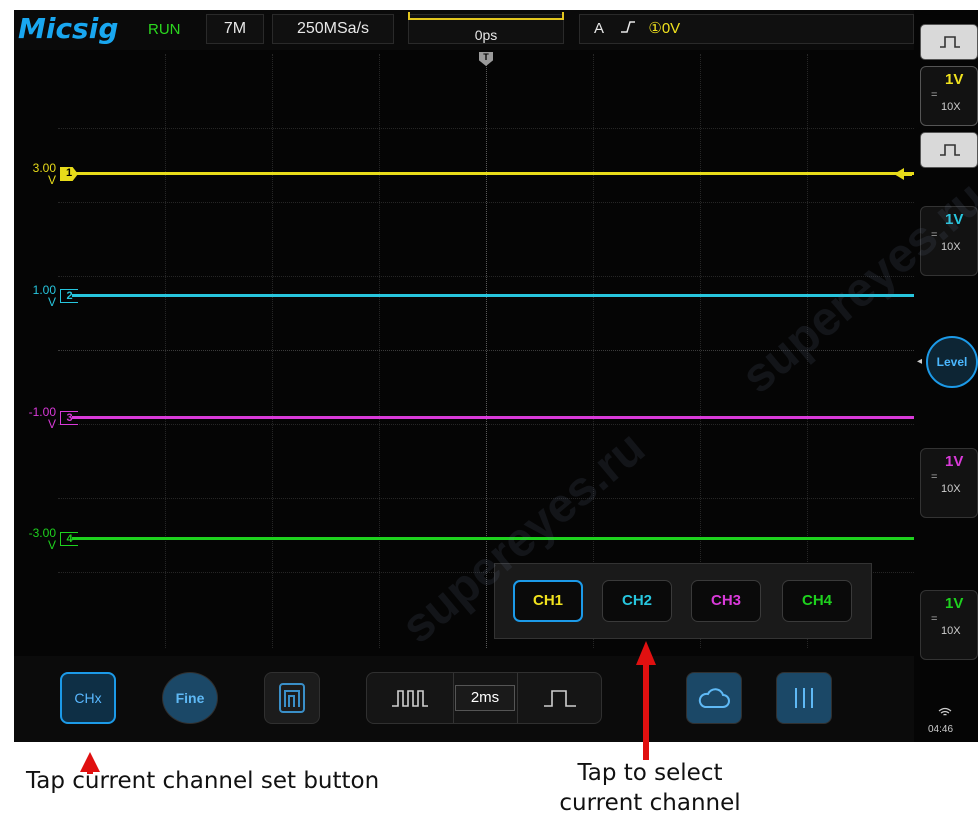 The height and width of the screenshot is (818, 978). What do you see at coordinates (548, 601) in the screenshot?
I see `ch1-select-button: CH1` at bounding box center [548, 601].